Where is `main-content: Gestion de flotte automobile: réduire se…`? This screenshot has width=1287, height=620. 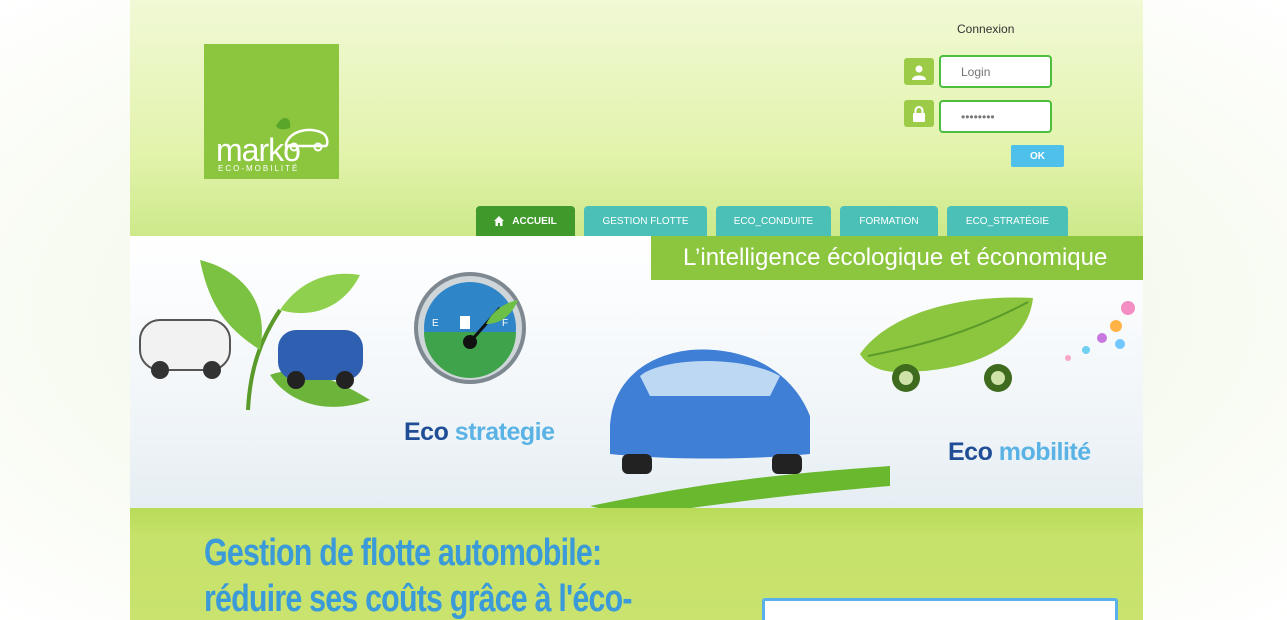 main-content: Gestion de flotte automobile: réduire se… is located at coordinates (636, 564).